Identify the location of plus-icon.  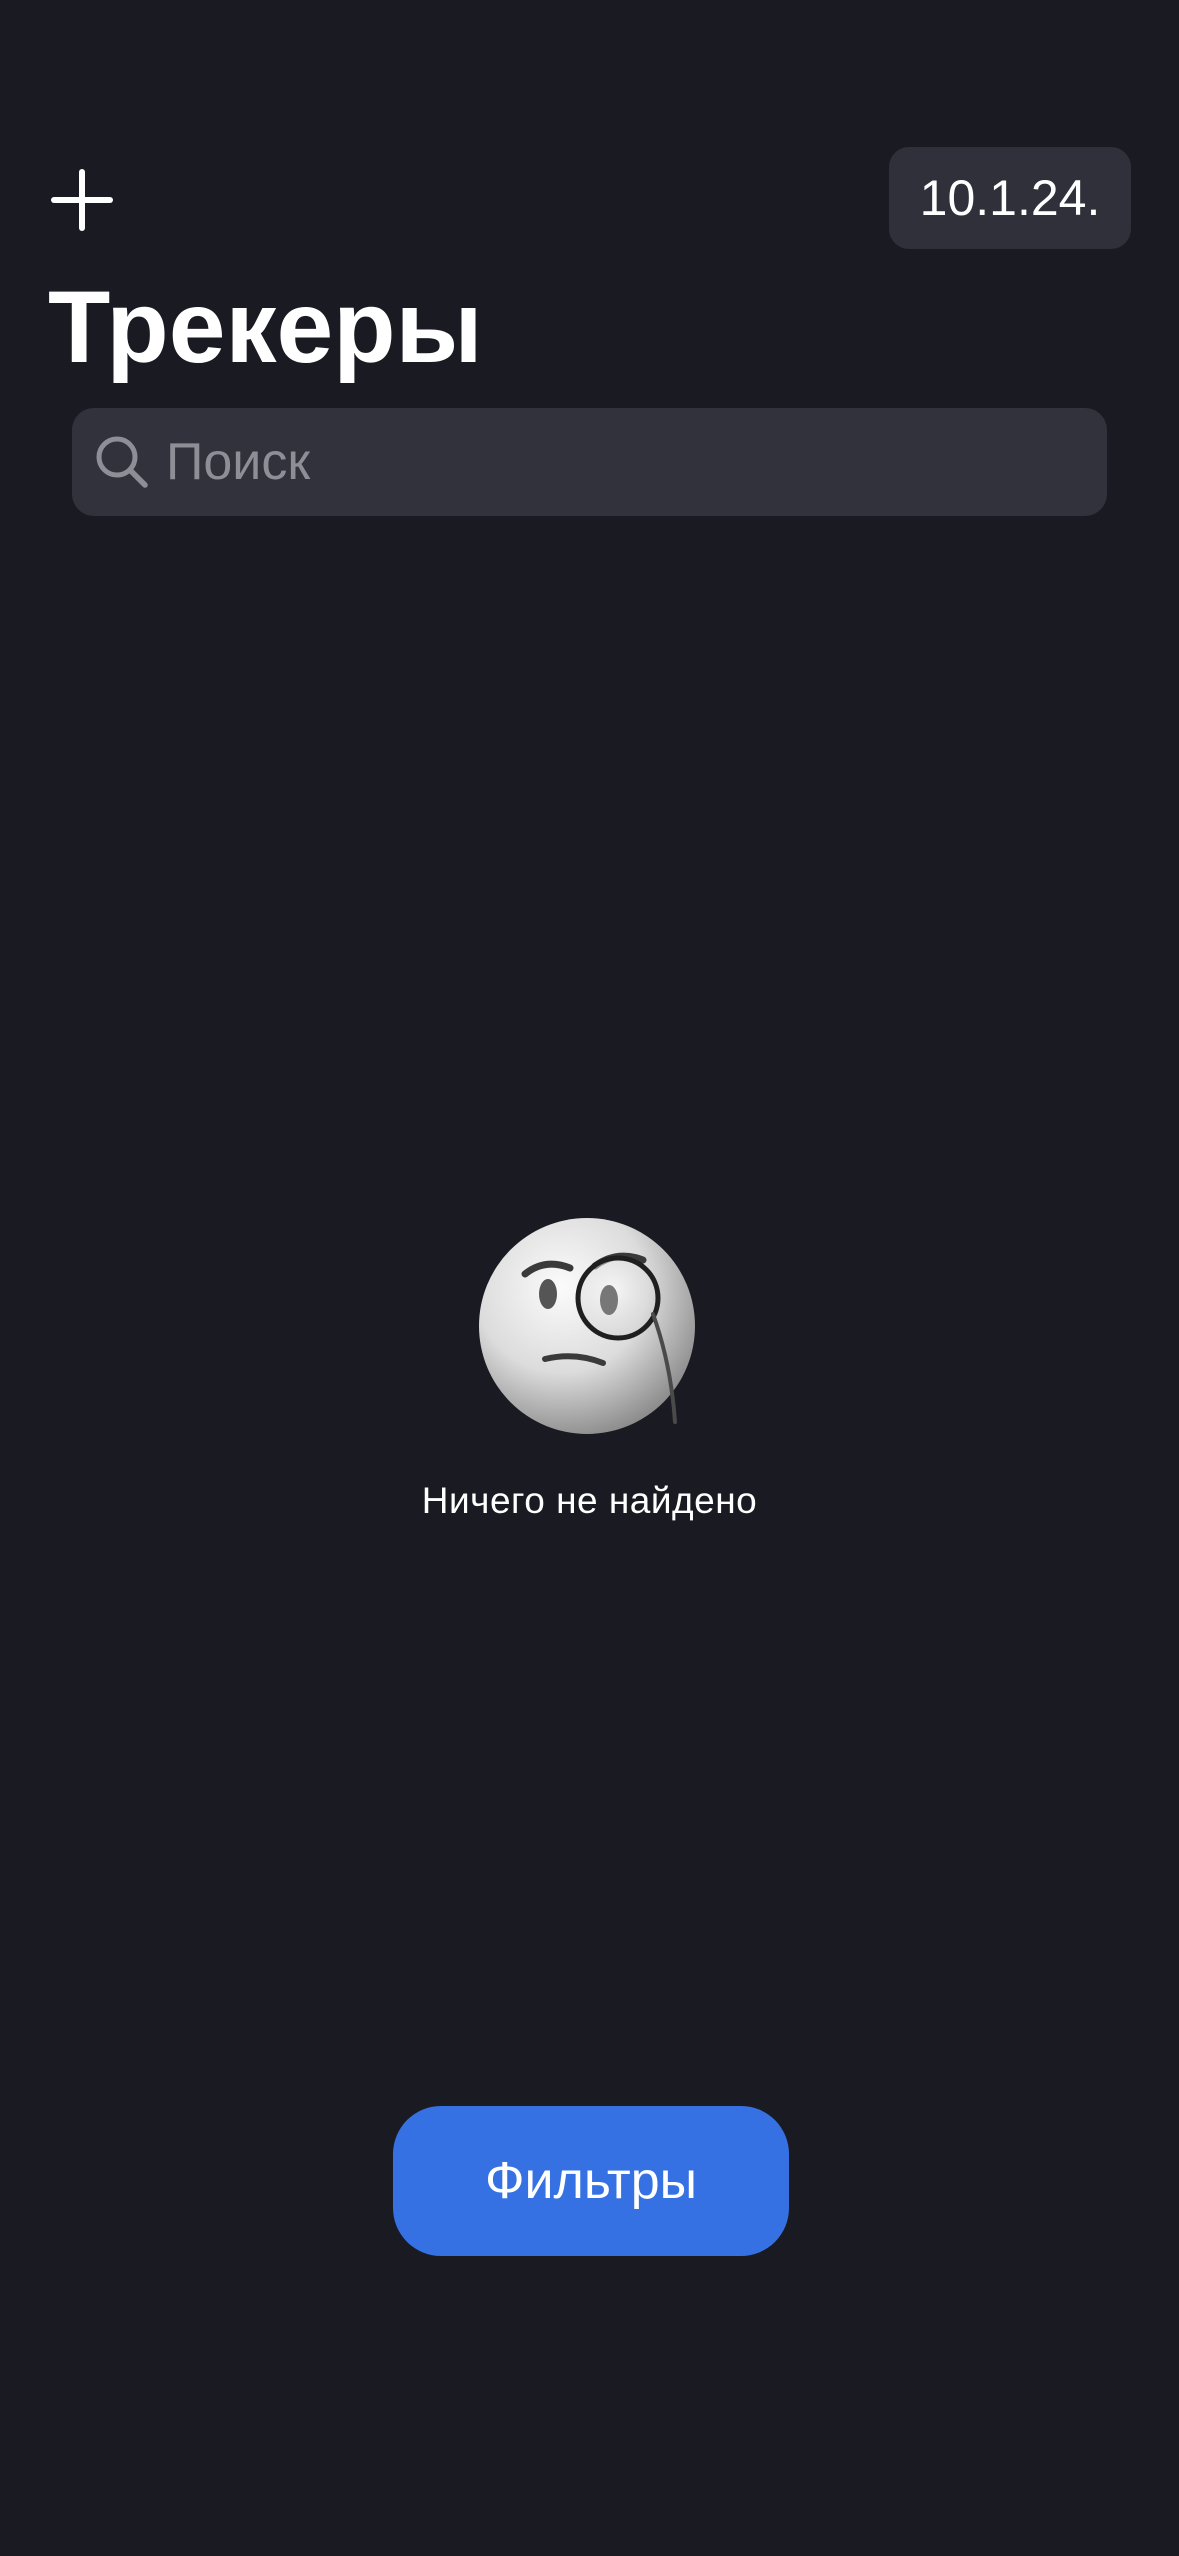
(82, 200).